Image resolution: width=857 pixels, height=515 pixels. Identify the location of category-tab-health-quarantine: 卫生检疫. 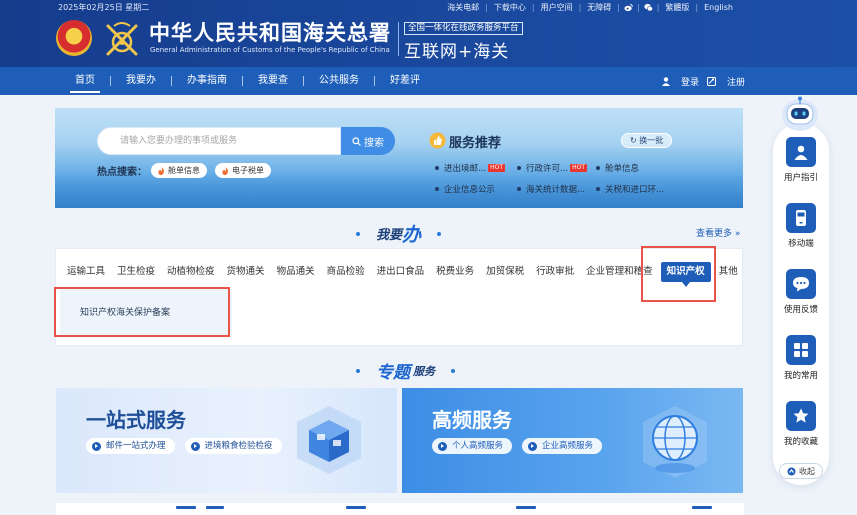
(136, 272).